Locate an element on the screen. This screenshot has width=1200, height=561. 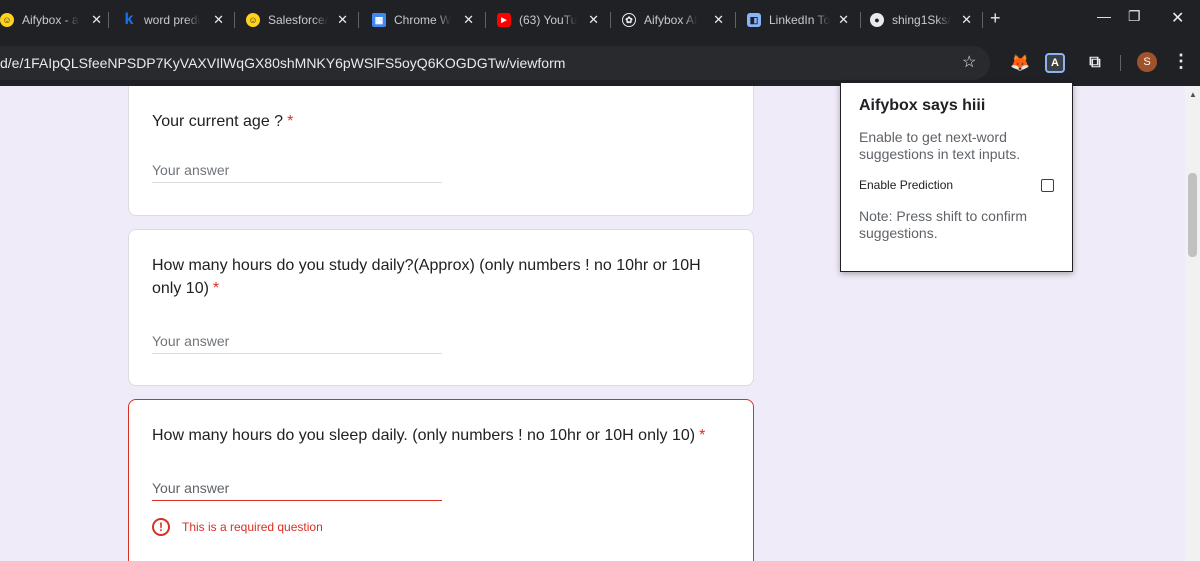
question-text: Your current age ? is located at coordinates (218, 121).